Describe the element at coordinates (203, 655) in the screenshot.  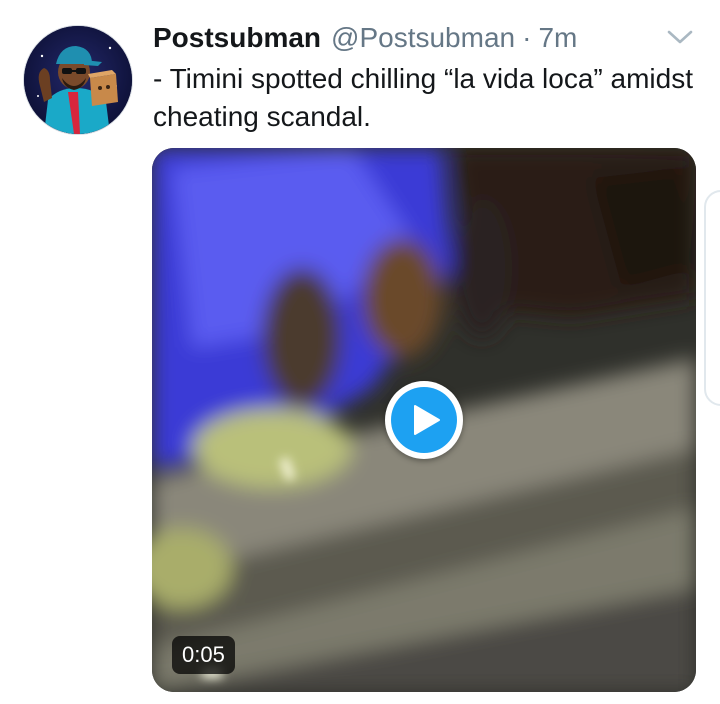
I see `video-duration-badge: 0:05` at that location.